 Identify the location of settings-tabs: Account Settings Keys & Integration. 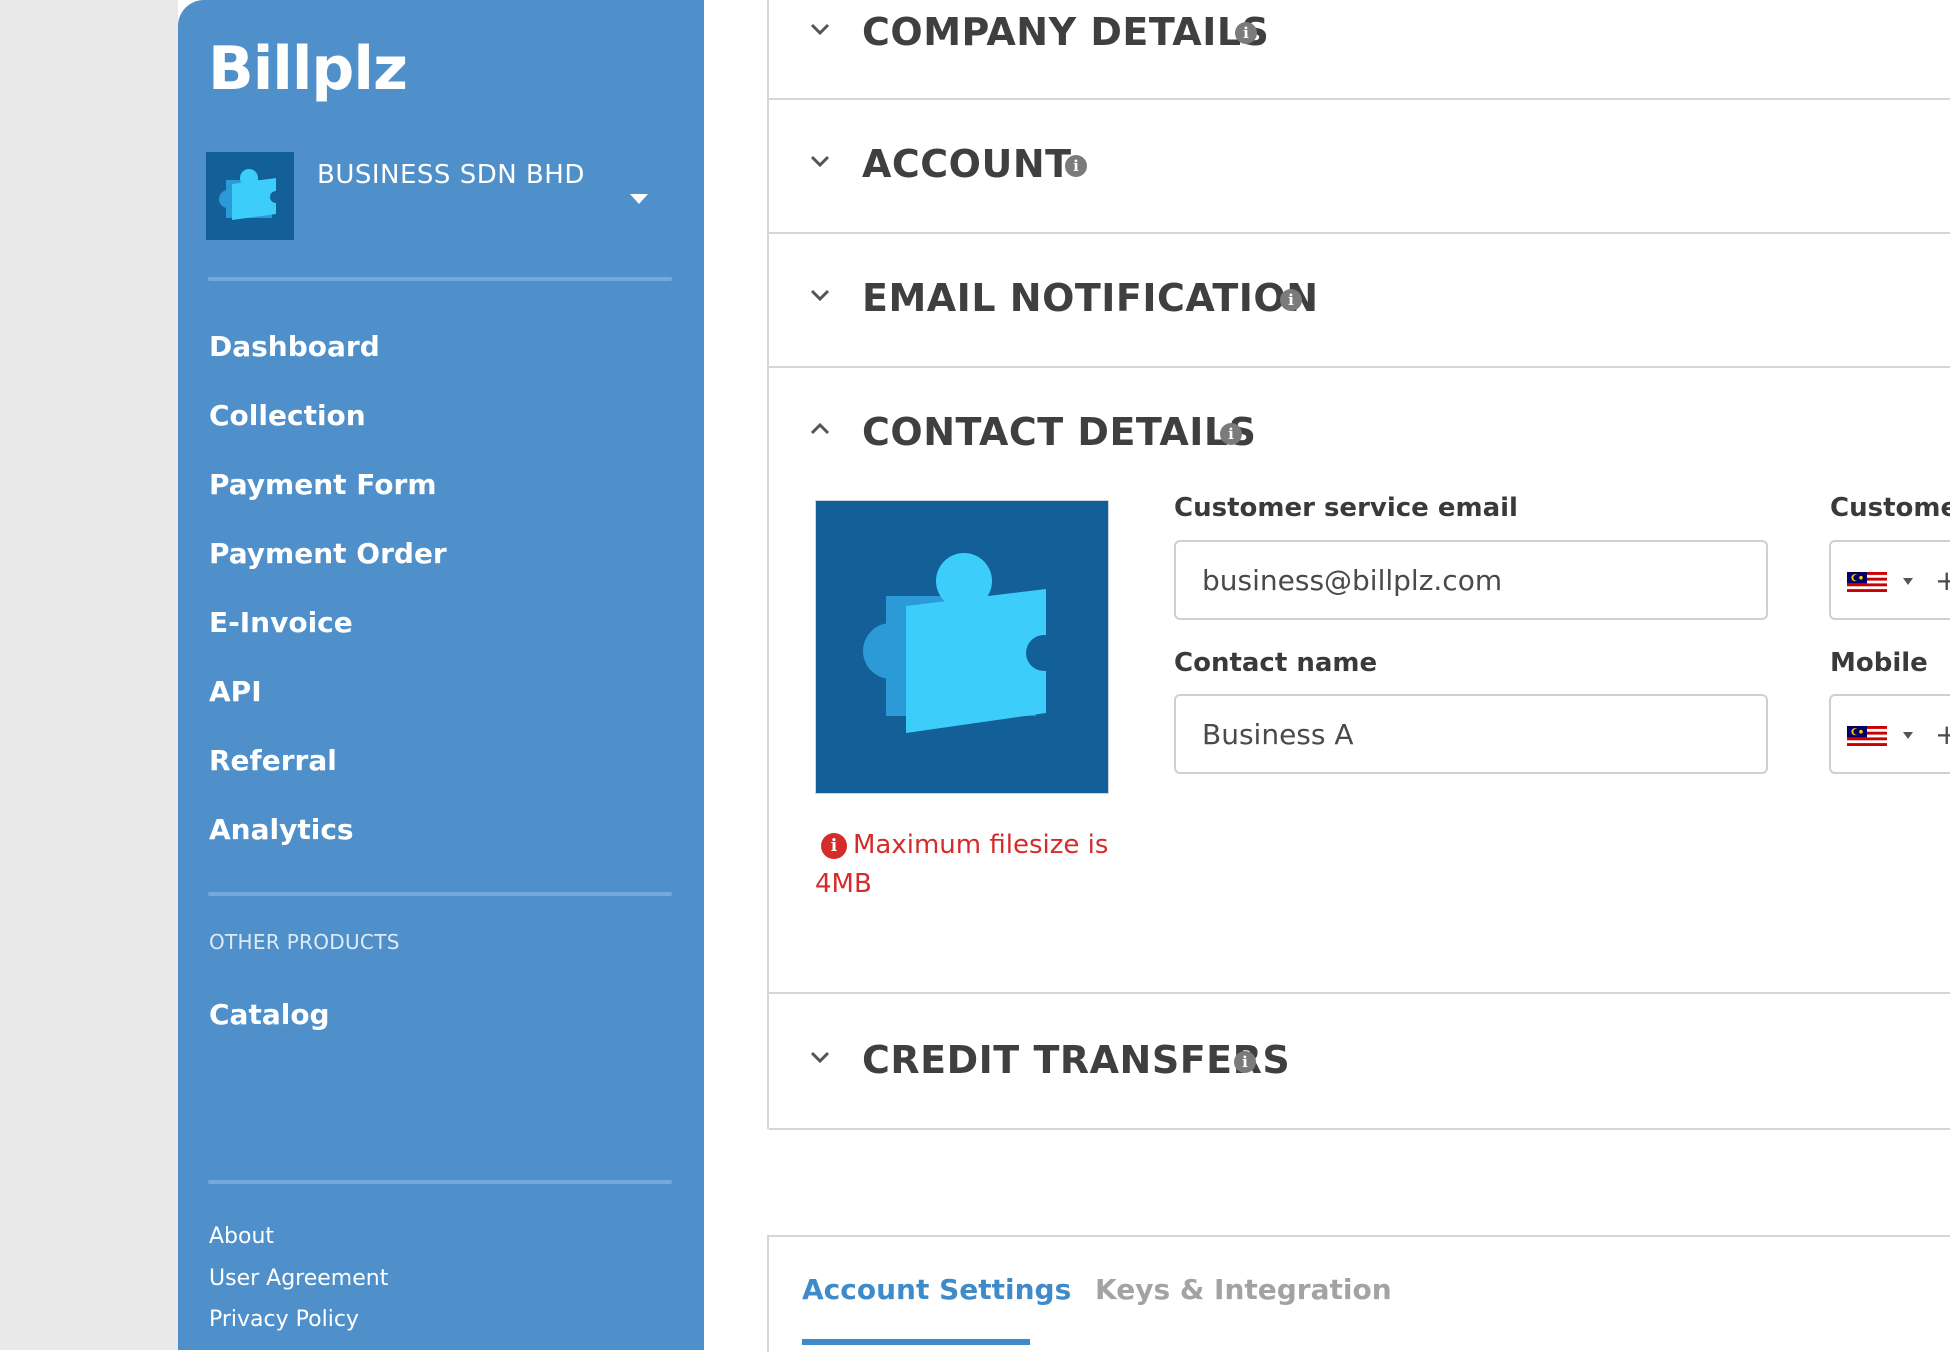
(1358, 1293).